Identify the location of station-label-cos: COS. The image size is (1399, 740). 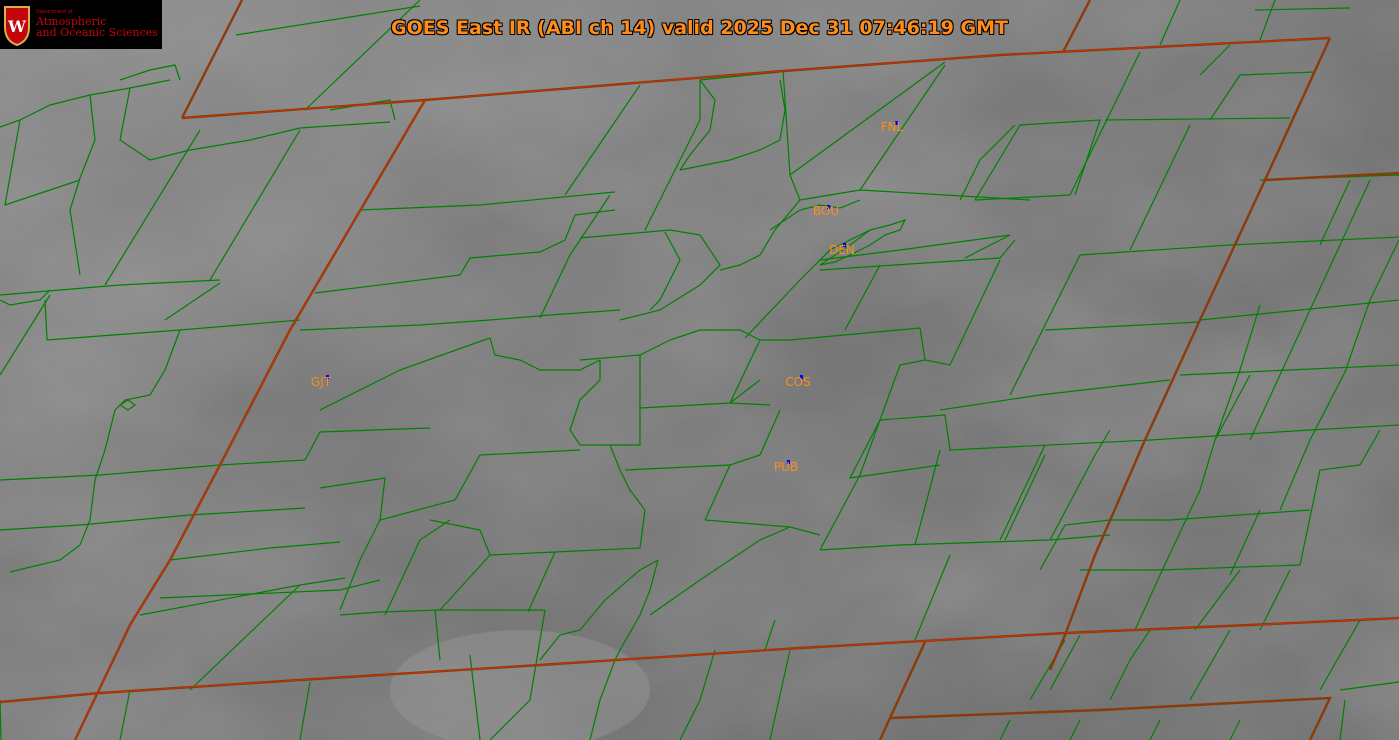
(798, 382).